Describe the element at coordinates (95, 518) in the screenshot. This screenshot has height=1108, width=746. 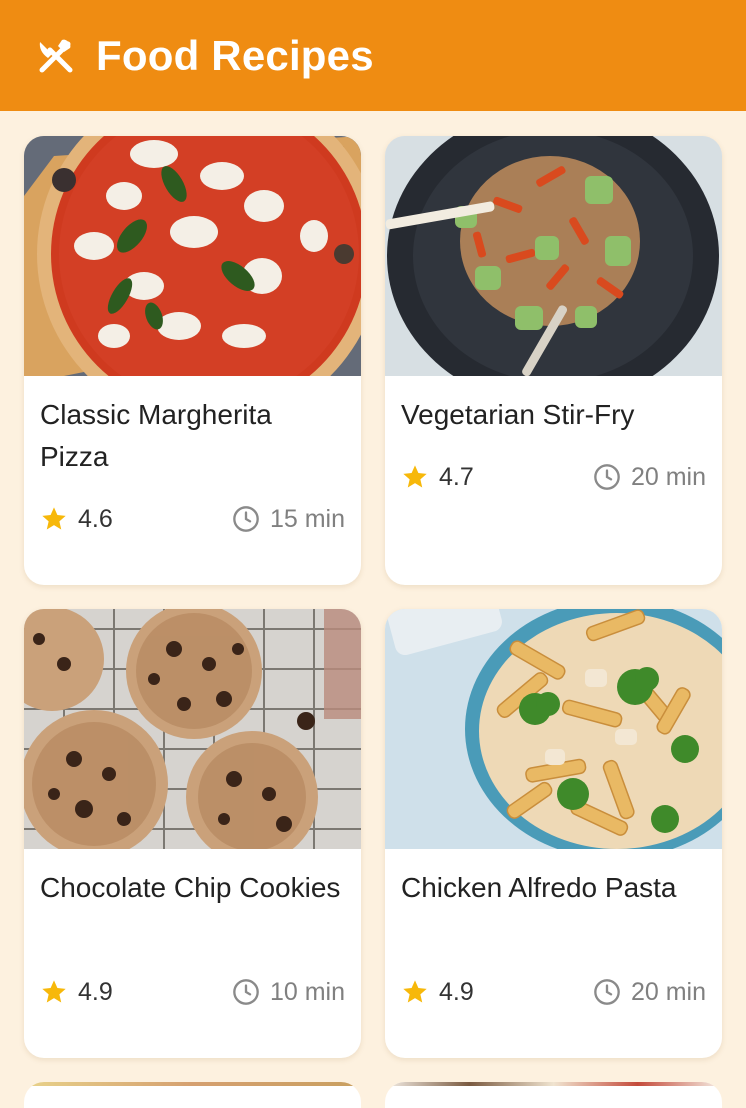
I see `rating-value: 4.6` at that location.